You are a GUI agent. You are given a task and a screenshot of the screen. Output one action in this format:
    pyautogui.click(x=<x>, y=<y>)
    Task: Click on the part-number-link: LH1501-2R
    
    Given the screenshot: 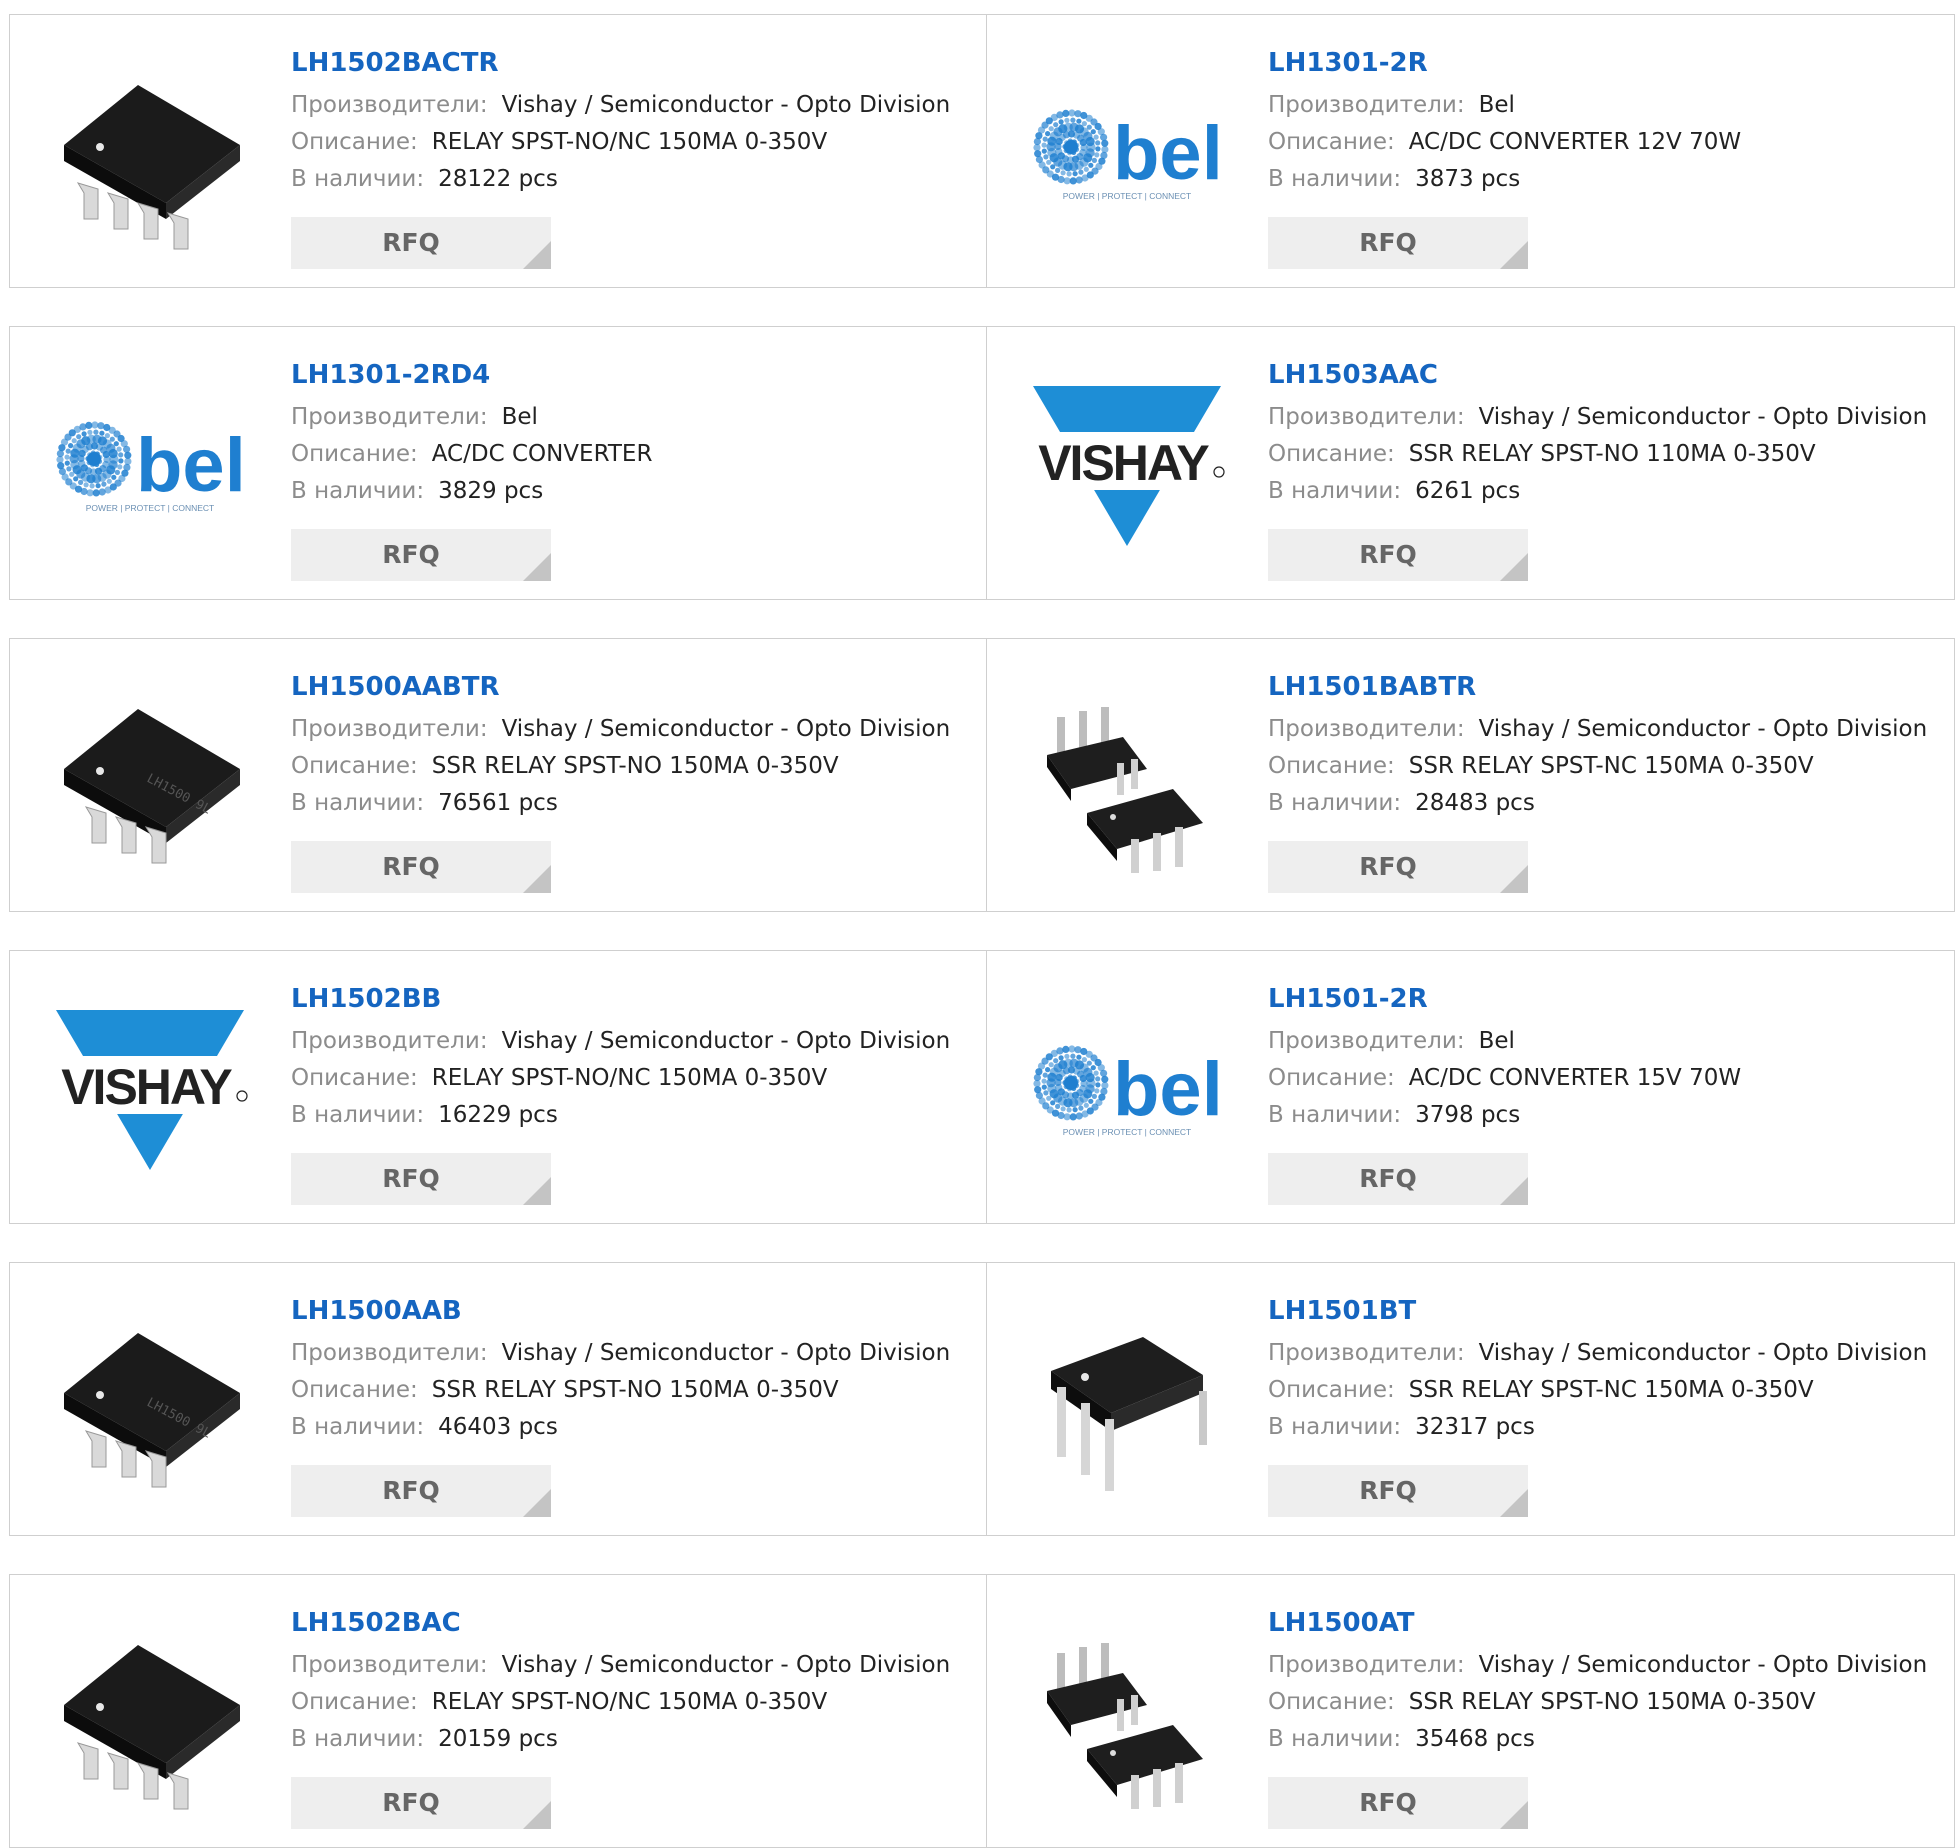 What is the action you would take?
    pyautogui.click(x=1607, y=999)
    